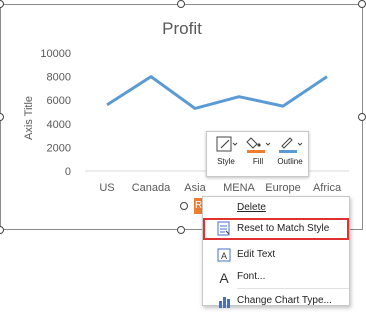 The width and height of the screenshot is (366, 312). What do you see at coordinates (55, 113) in the screenshot?
I see `y-axis-ticks: 0 2000 4000 6000 8000 10000` at bounding box center [55, 113].